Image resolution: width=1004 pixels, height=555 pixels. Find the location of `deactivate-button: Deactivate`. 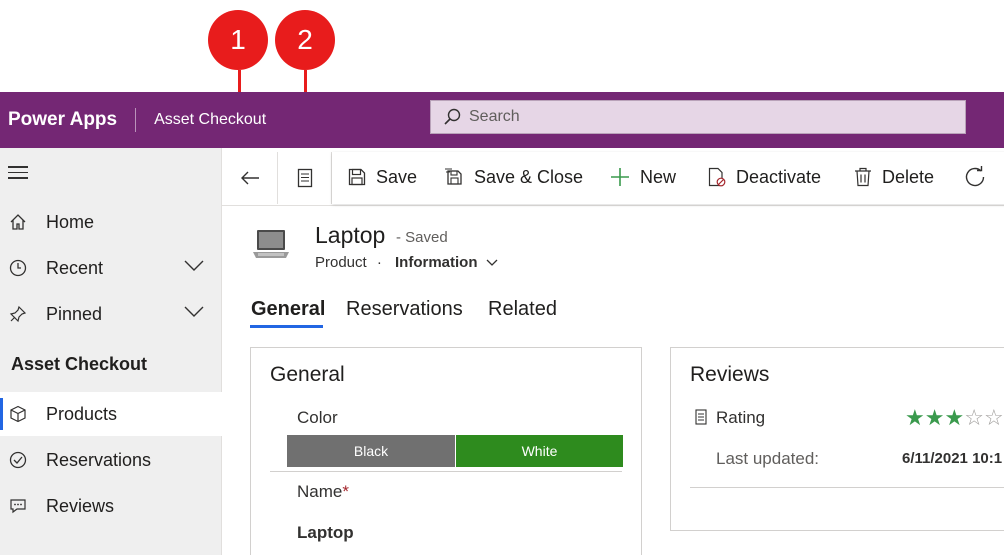

deactivate-button: Deactivate is located at coordinates (764, 177).